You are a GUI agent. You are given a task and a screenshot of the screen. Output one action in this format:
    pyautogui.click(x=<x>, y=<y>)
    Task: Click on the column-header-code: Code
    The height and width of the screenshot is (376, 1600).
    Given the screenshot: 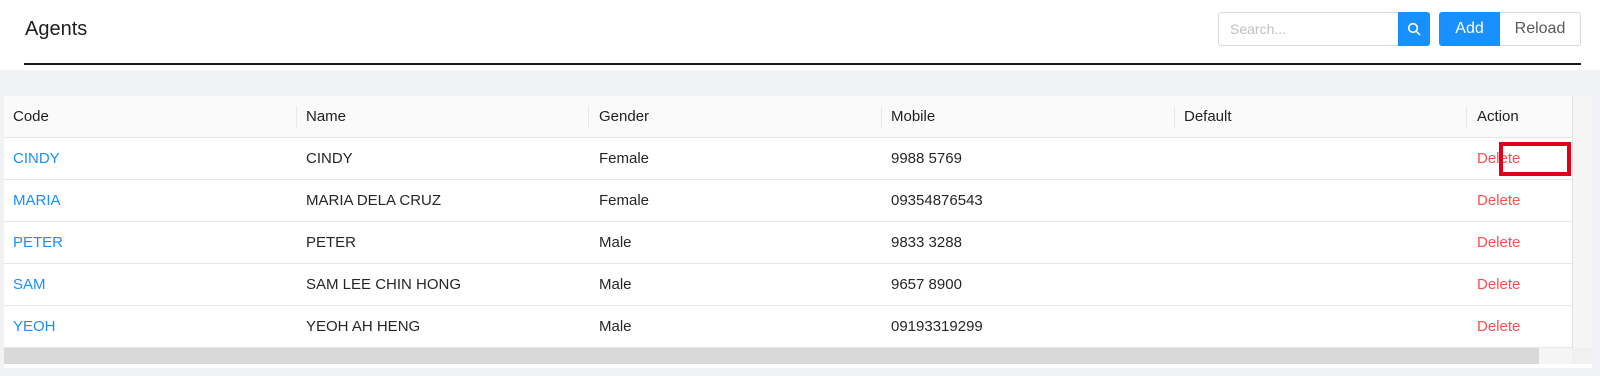 What is the action you would take?
    pyautogui.click(x=31, y=117)
    